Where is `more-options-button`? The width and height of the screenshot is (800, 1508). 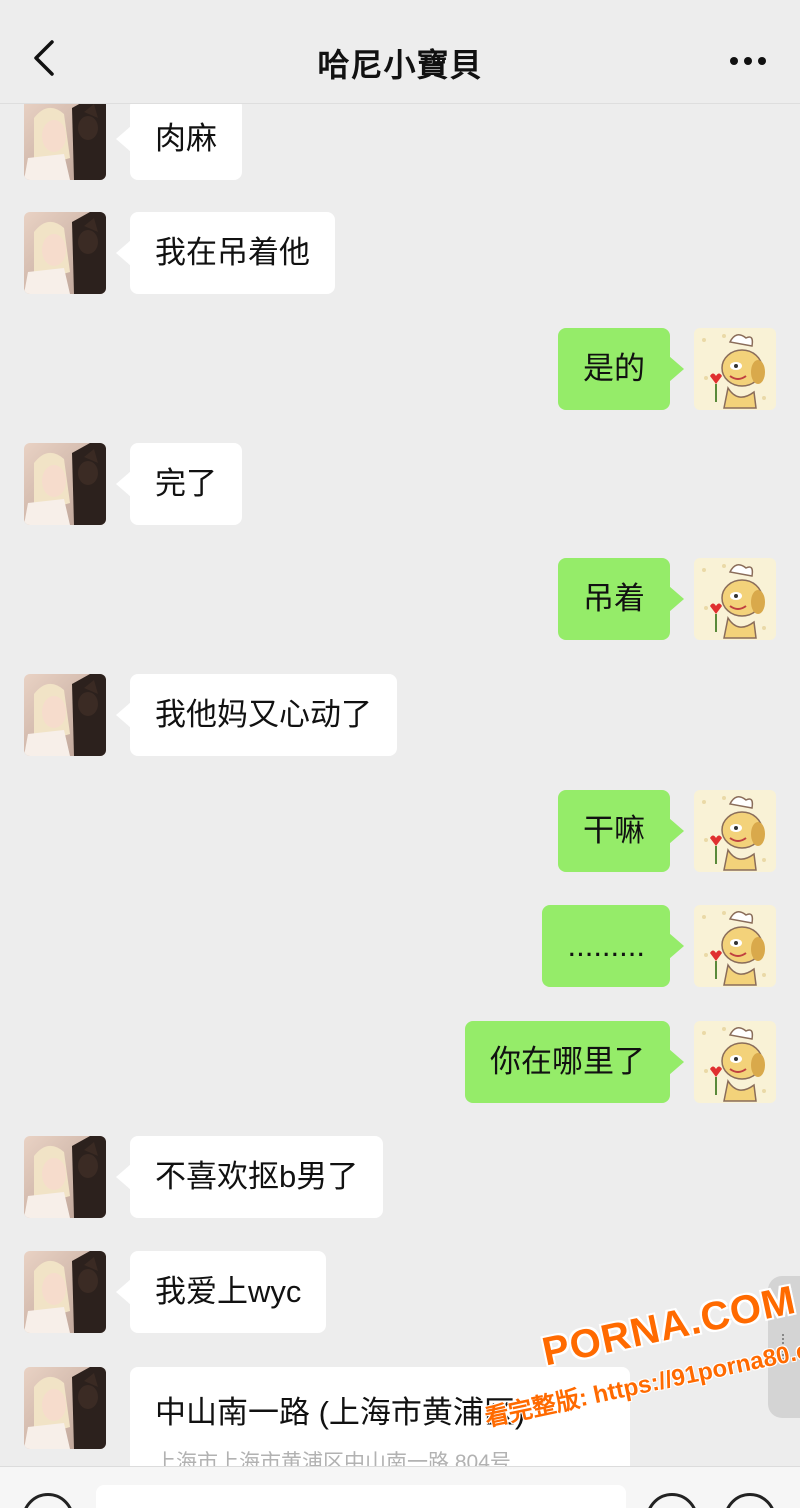
more-options-button is located at coordinates (748, 62).